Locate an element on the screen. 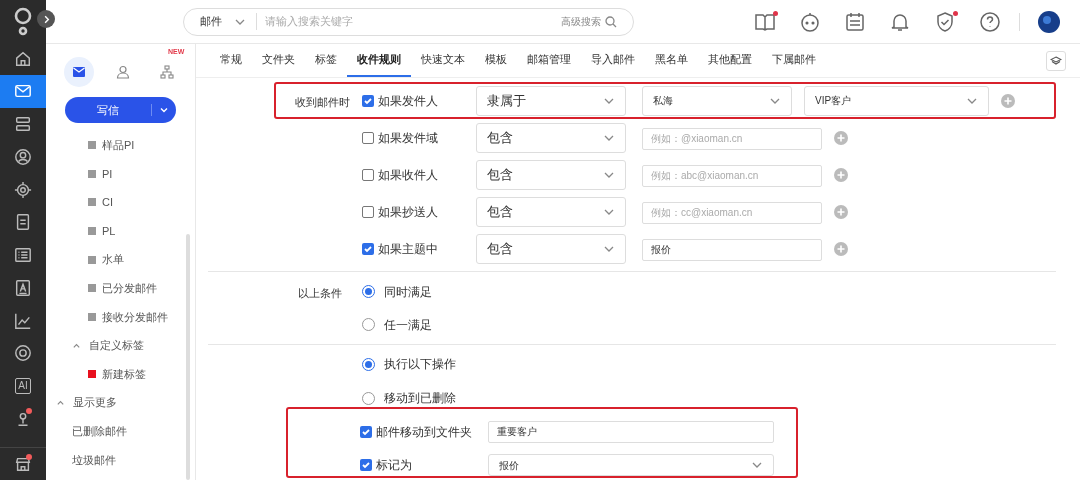 The height and width of the screenshot is (480, 1080). input-field: 例如：@xiaoman.cn is located at coordinates (732, 138).